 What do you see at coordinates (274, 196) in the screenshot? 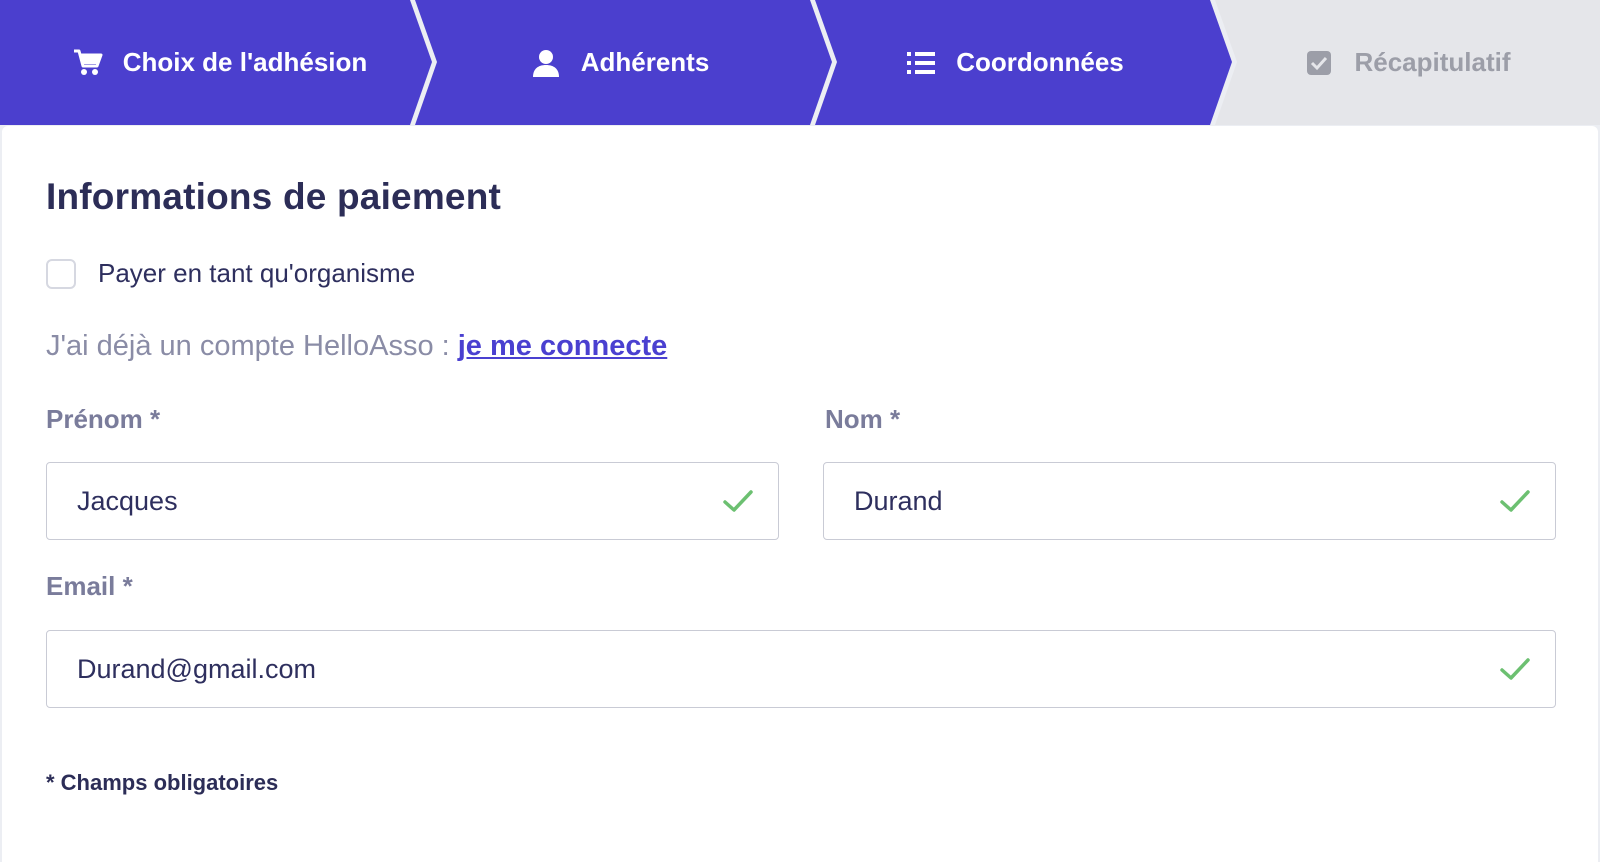
I see `page-title: Informations de paiement` at bounding box center [274, 196].